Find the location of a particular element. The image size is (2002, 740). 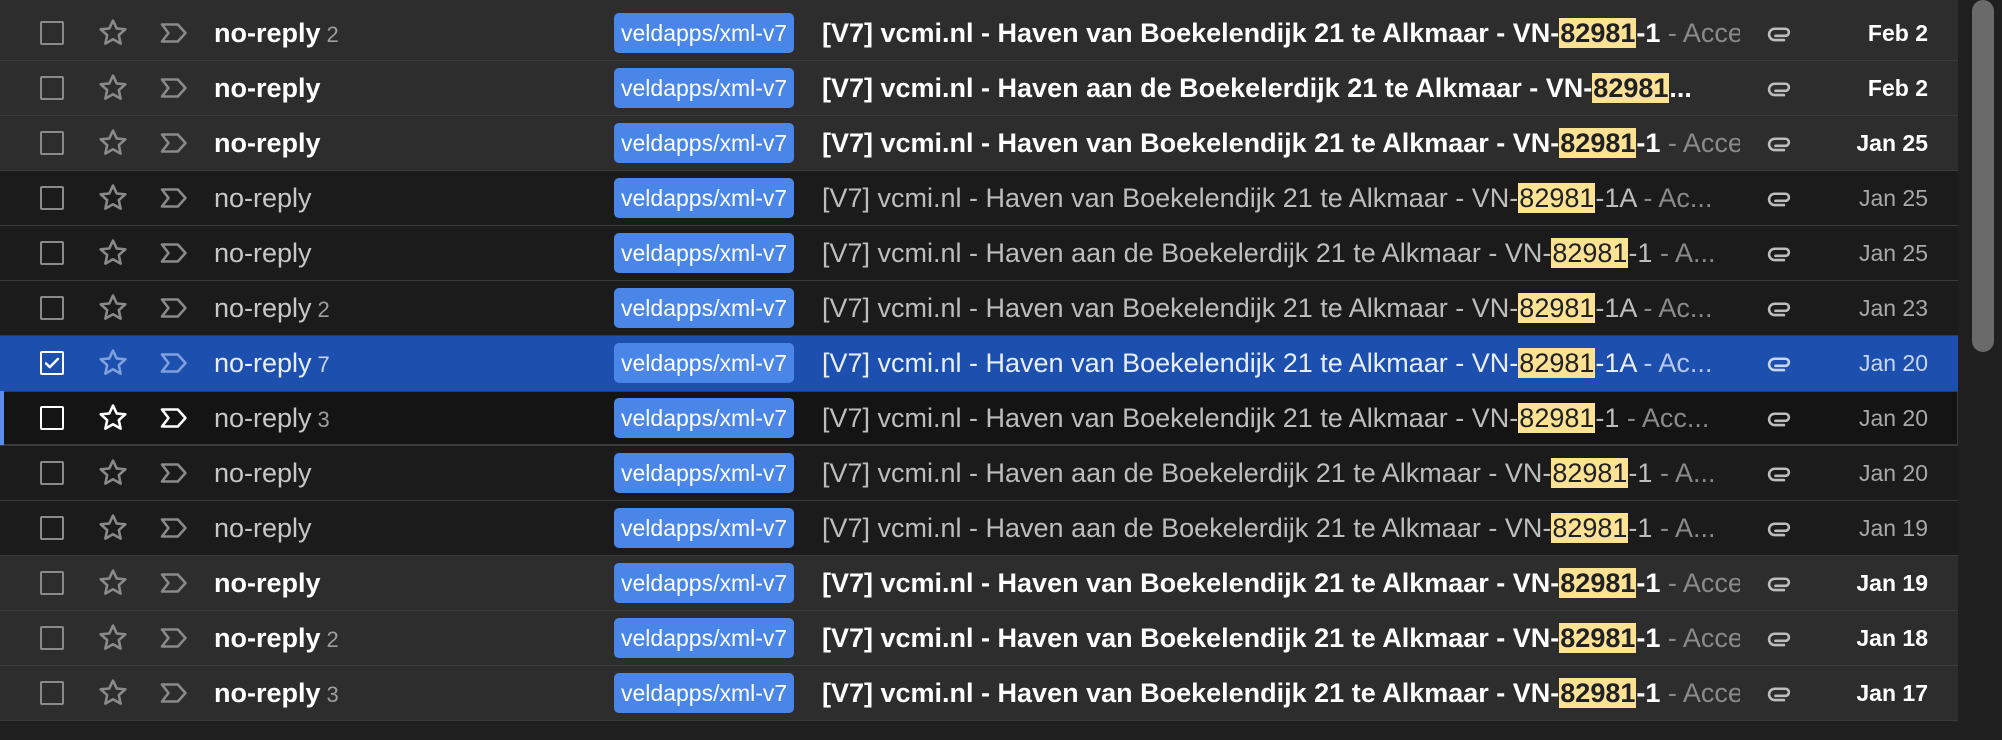

scrollbar-thumb is located at coordinates (1983, 176).